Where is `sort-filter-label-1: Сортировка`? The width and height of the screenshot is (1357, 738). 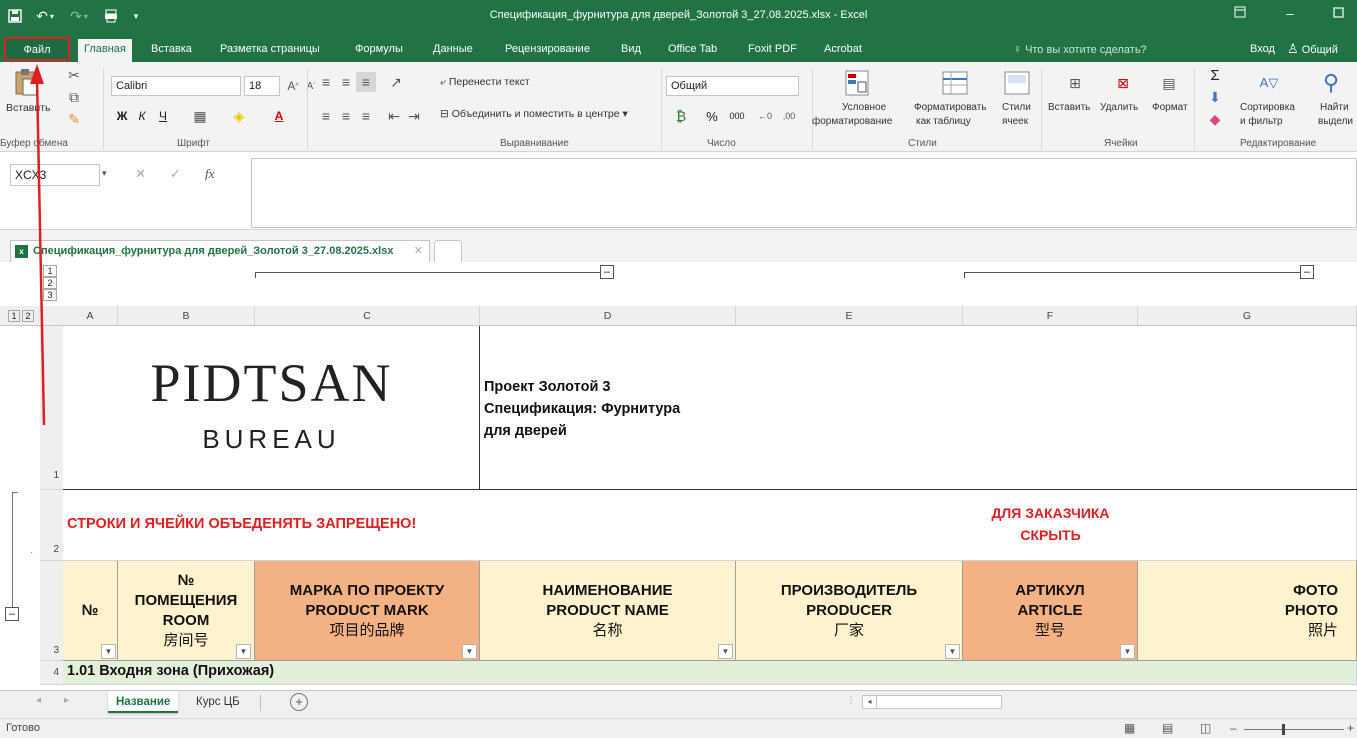 sort-filter-label-1: Сортировка is located at coordinates (1267, 107).